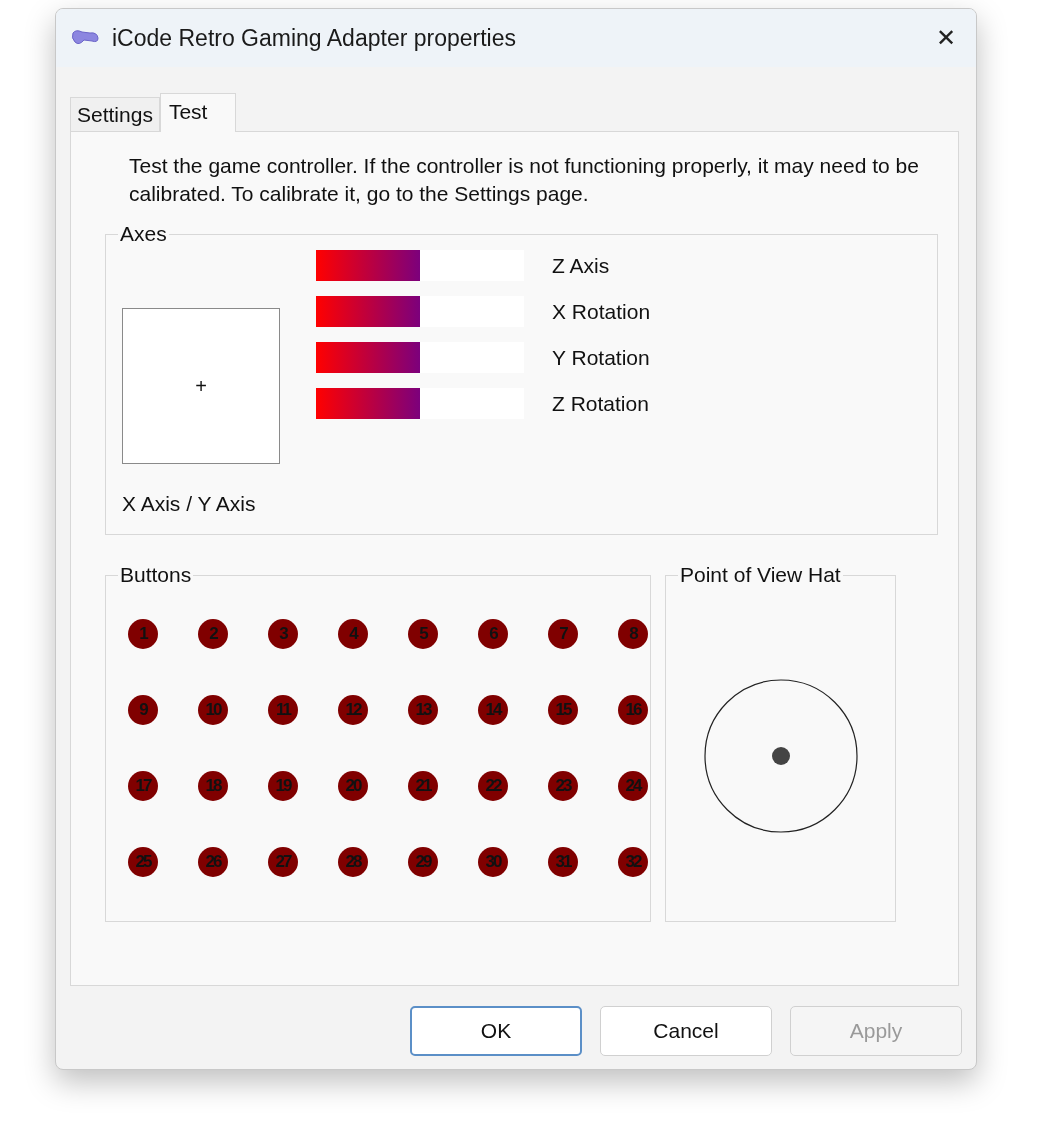 Image resolution: width=1039 pixels, height=1129 pixels. I want to click on button-indicator: 25, so click(143, 862).